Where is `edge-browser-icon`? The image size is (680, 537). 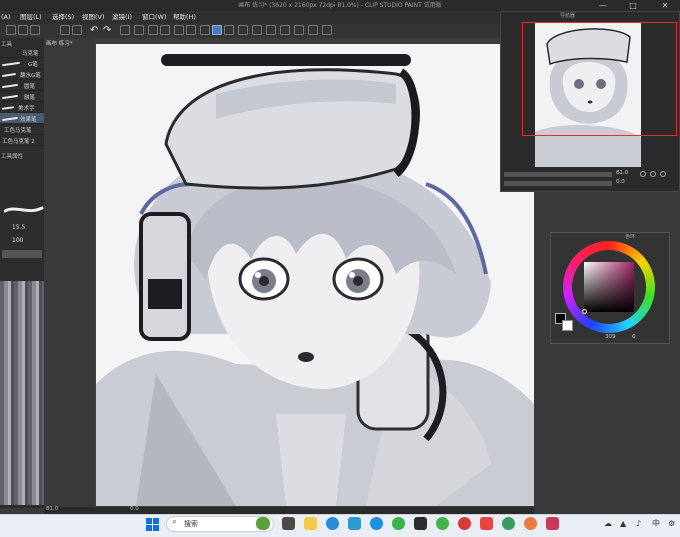 edge-browser-icon is located at coordinates (332, 523).